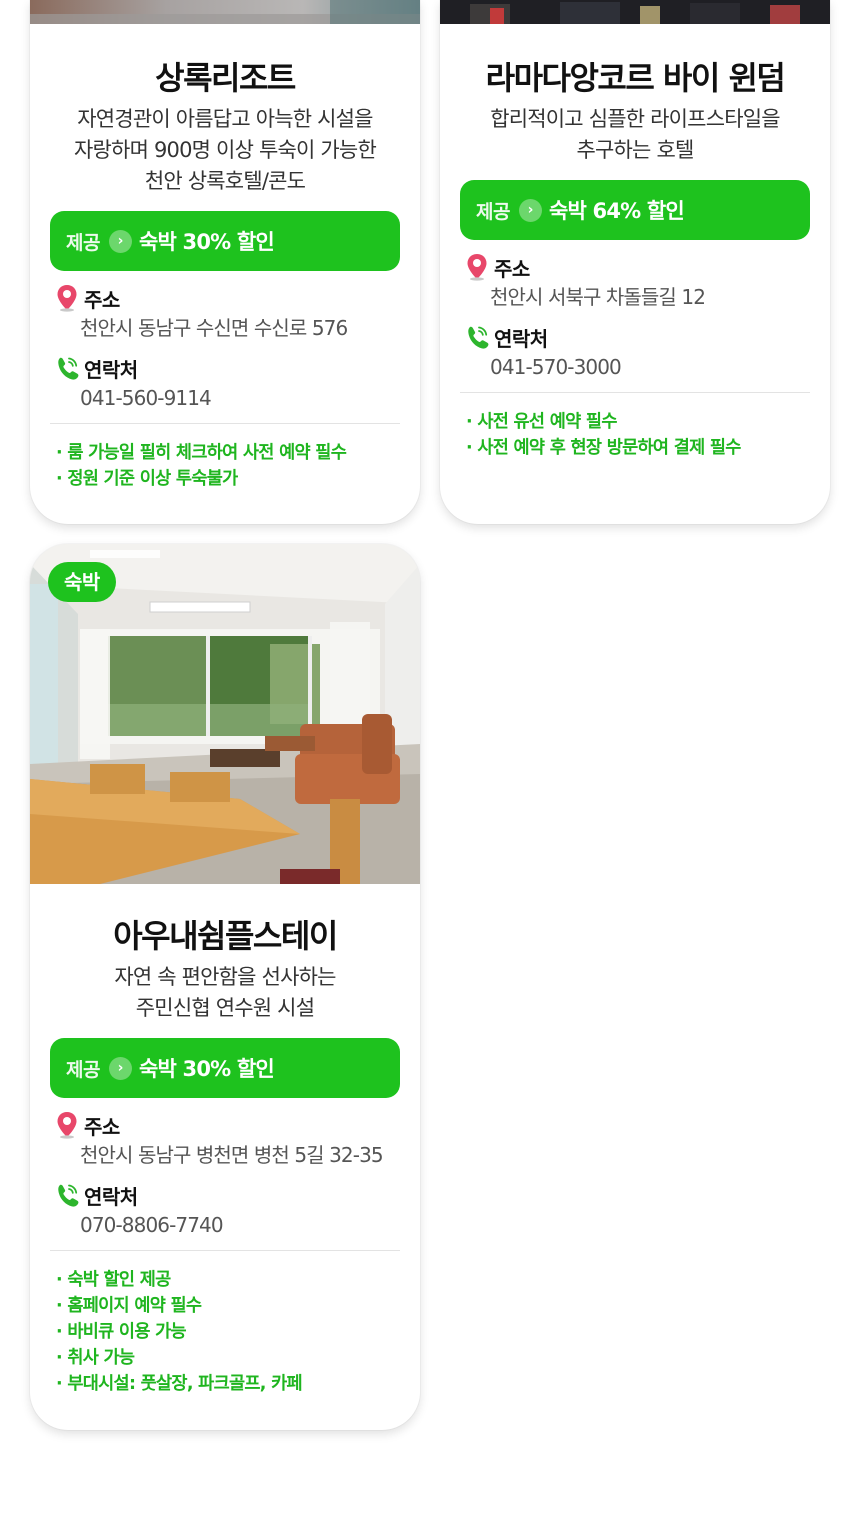 This screenshot has height=1531, width=860. Describe the element at coordinates (129, 1306) in the screenshot. I see `note-item: · 홈페이지 예약 필수` at that location.